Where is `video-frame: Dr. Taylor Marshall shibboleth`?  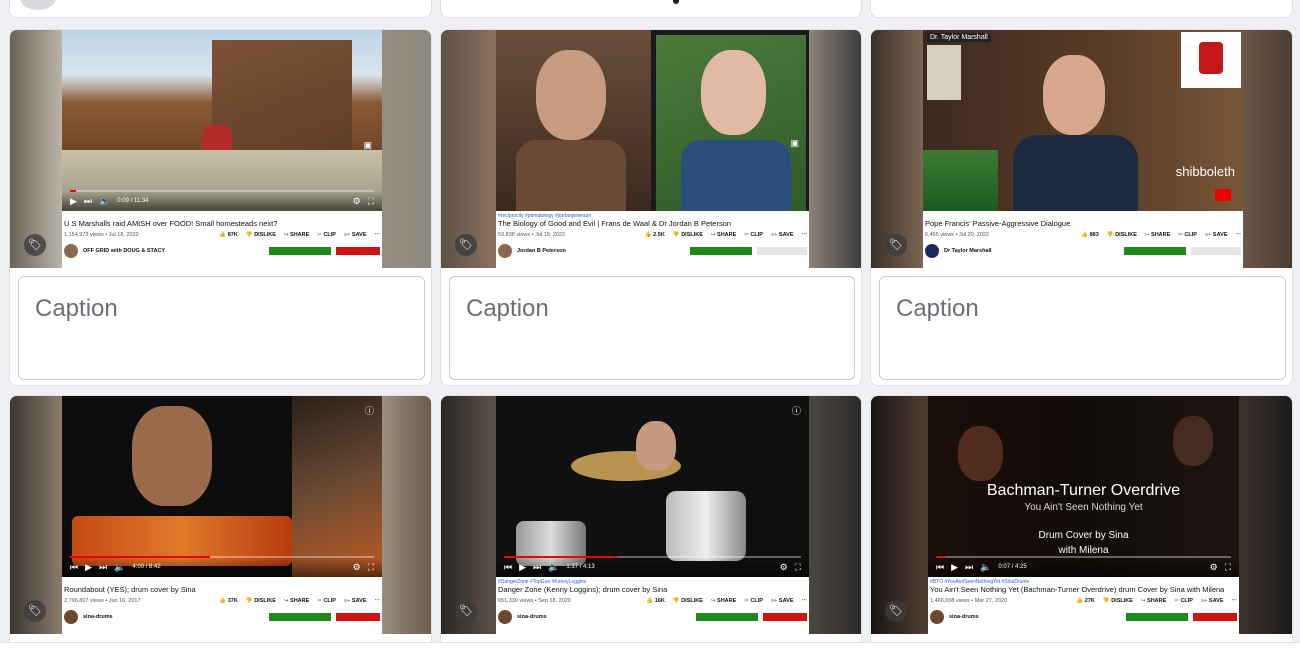 video-frame: Dr. Taylor Marshall shibboleth is located at coordinates (1083, 120).